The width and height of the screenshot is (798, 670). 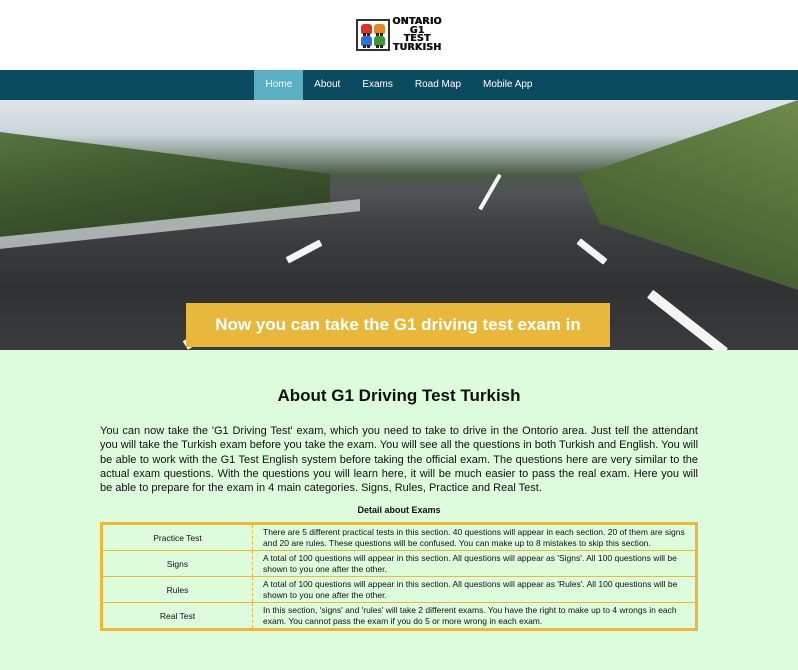 What do you see at coordinates (417, 35) in the screenshot?
I see `logo-text: ONTARIO G1 TEST TURKISH` at bounding box center [417, 35].